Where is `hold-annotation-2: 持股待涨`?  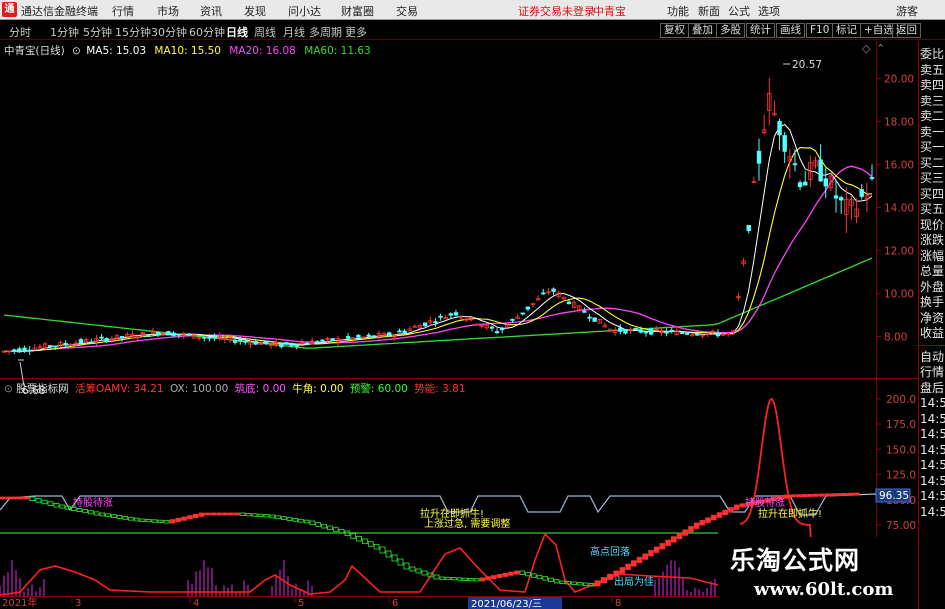 hold-annotation-2: 持股待涨 is located at coordinates (765, 502).